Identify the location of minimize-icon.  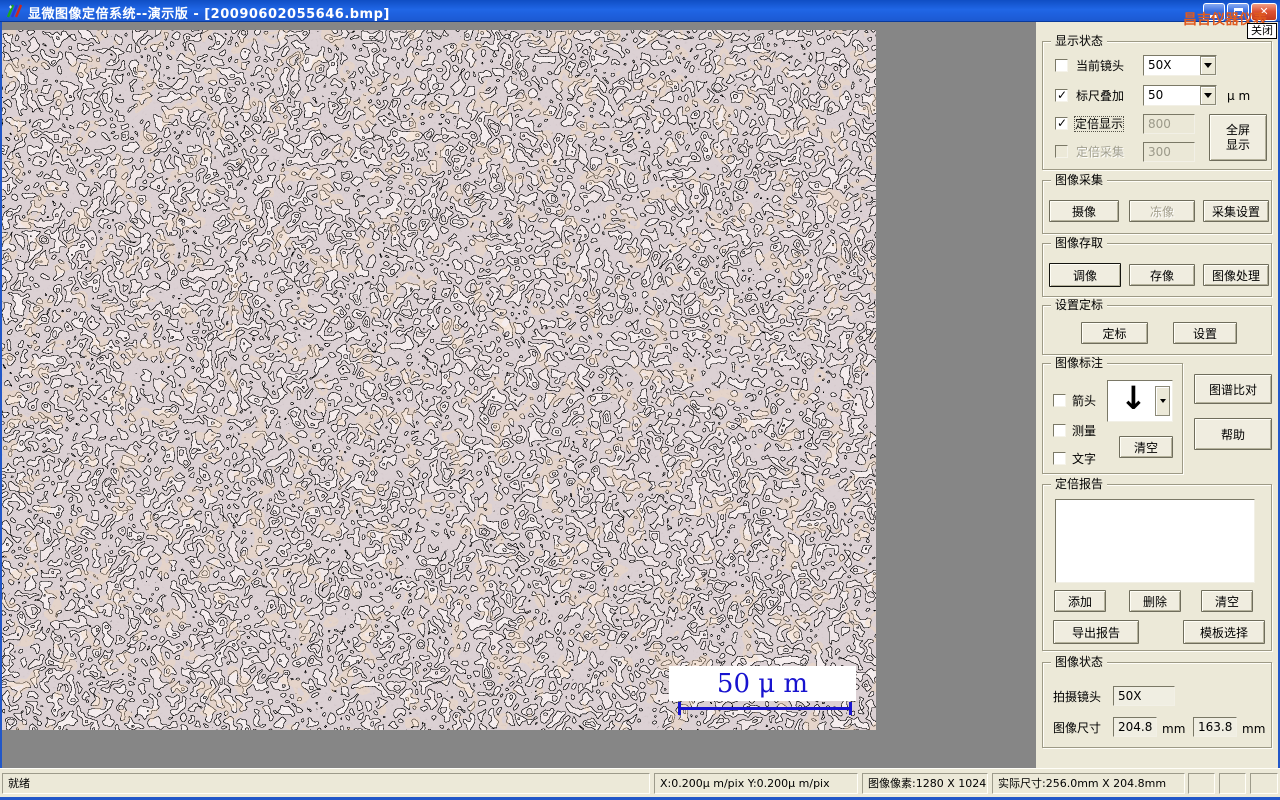
(1214, 16).